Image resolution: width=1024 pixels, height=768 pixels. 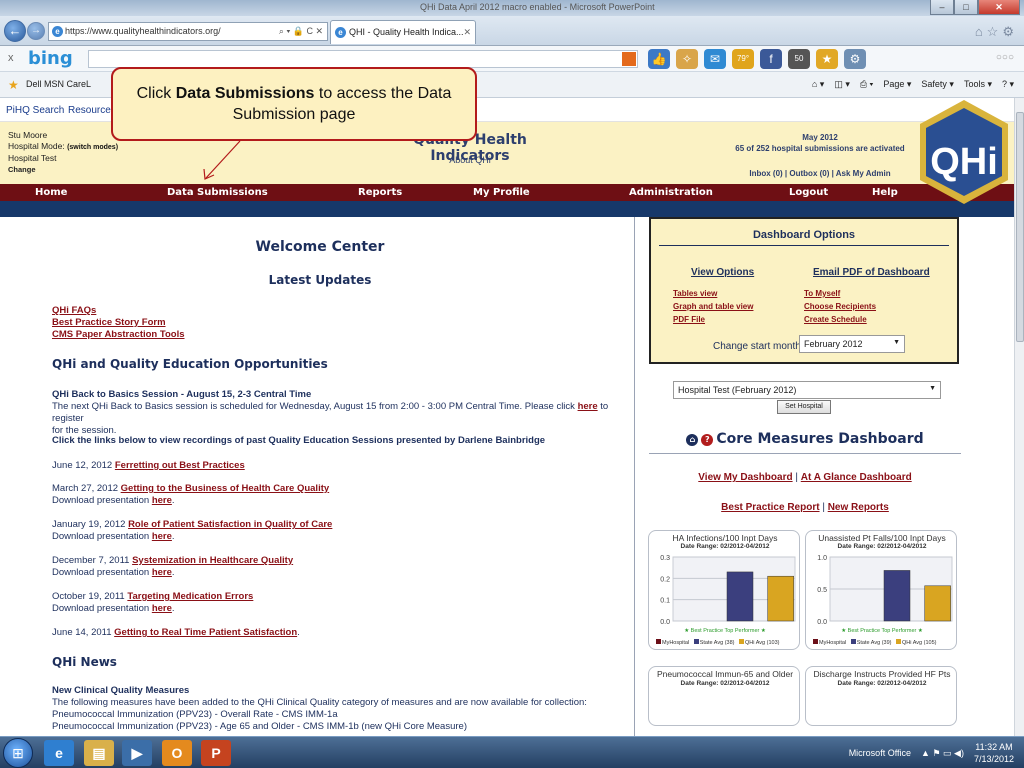 I want to click on vertical-scrollbar, so click(x=1019, y=417).